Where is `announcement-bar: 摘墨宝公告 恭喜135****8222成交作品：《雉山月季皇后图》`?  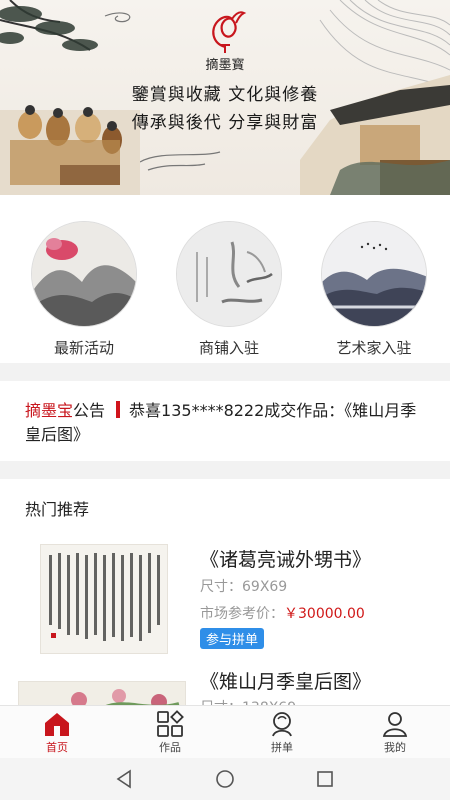
announcement-bar: 摘墨宝公告 恭喜135****8222成交作品：《雉山月季皇后图》 is located at coordinates (225, 421).